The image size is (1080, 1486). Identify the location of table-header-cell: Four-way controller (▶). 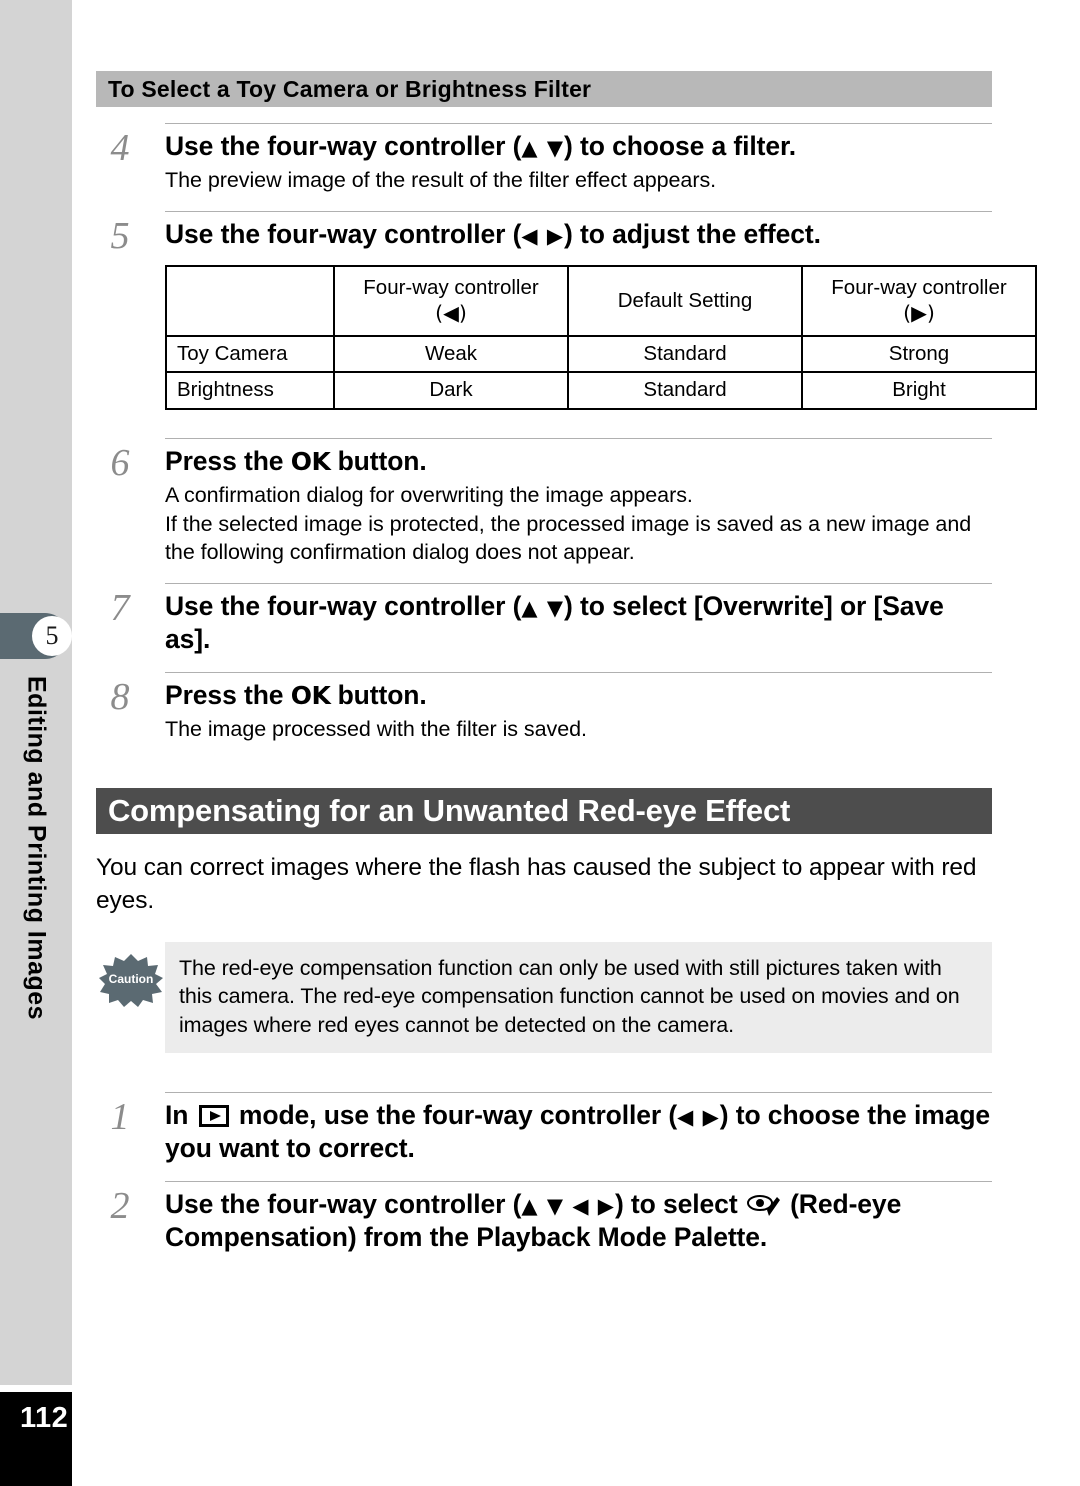
(919, 300).